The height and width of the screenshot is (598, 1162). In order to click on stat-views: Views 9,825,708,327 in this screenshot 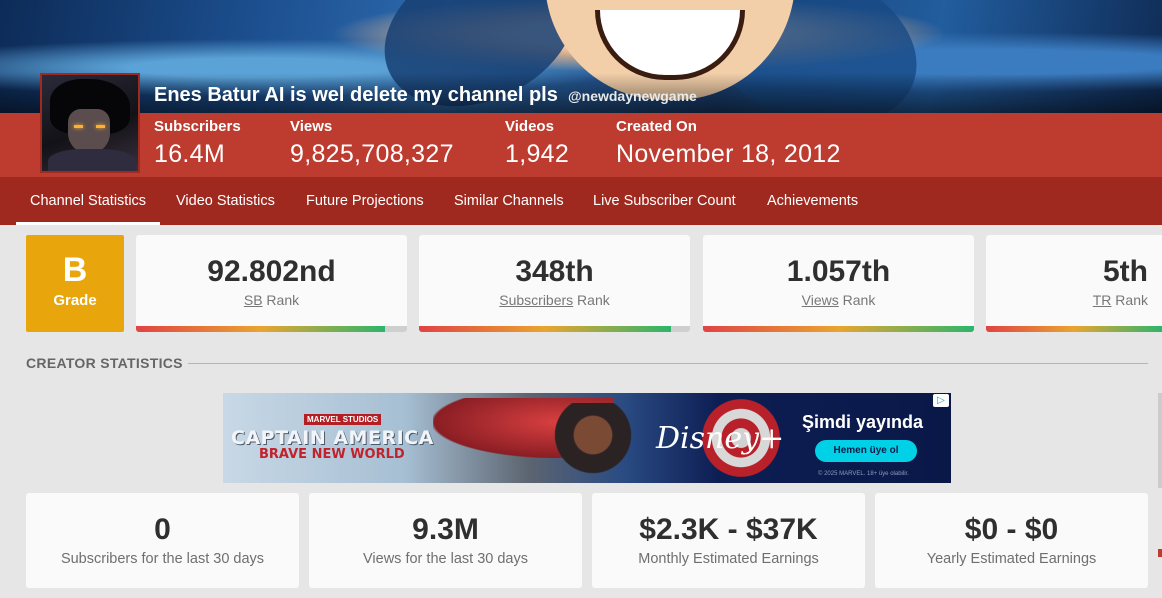, I will do `click(372, 143)`.